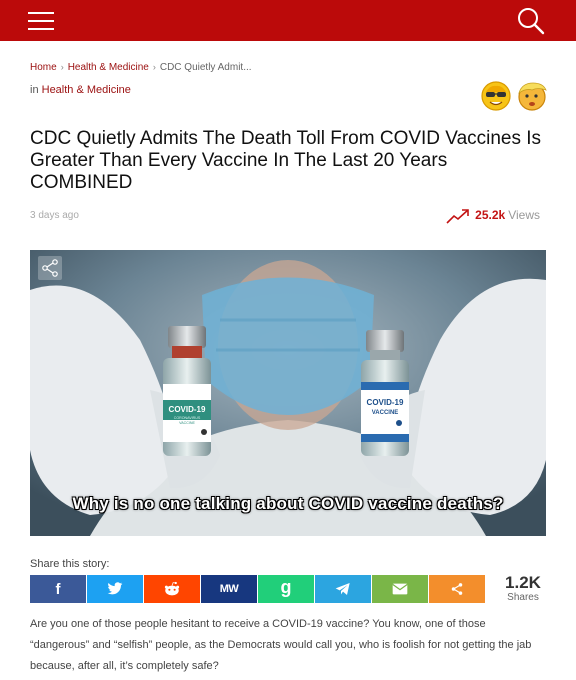  What do you see at coordinates (496, 96) in the screenshot?
I see `cool-reaction-icon` at bounding box center [496, 96].